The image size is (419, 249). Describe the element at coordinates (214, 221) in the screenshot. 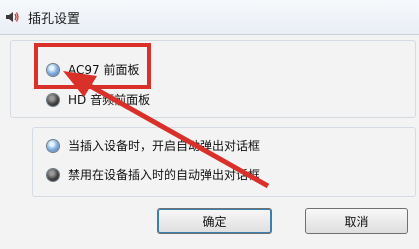

I see `ok-button: 确定` at that location.